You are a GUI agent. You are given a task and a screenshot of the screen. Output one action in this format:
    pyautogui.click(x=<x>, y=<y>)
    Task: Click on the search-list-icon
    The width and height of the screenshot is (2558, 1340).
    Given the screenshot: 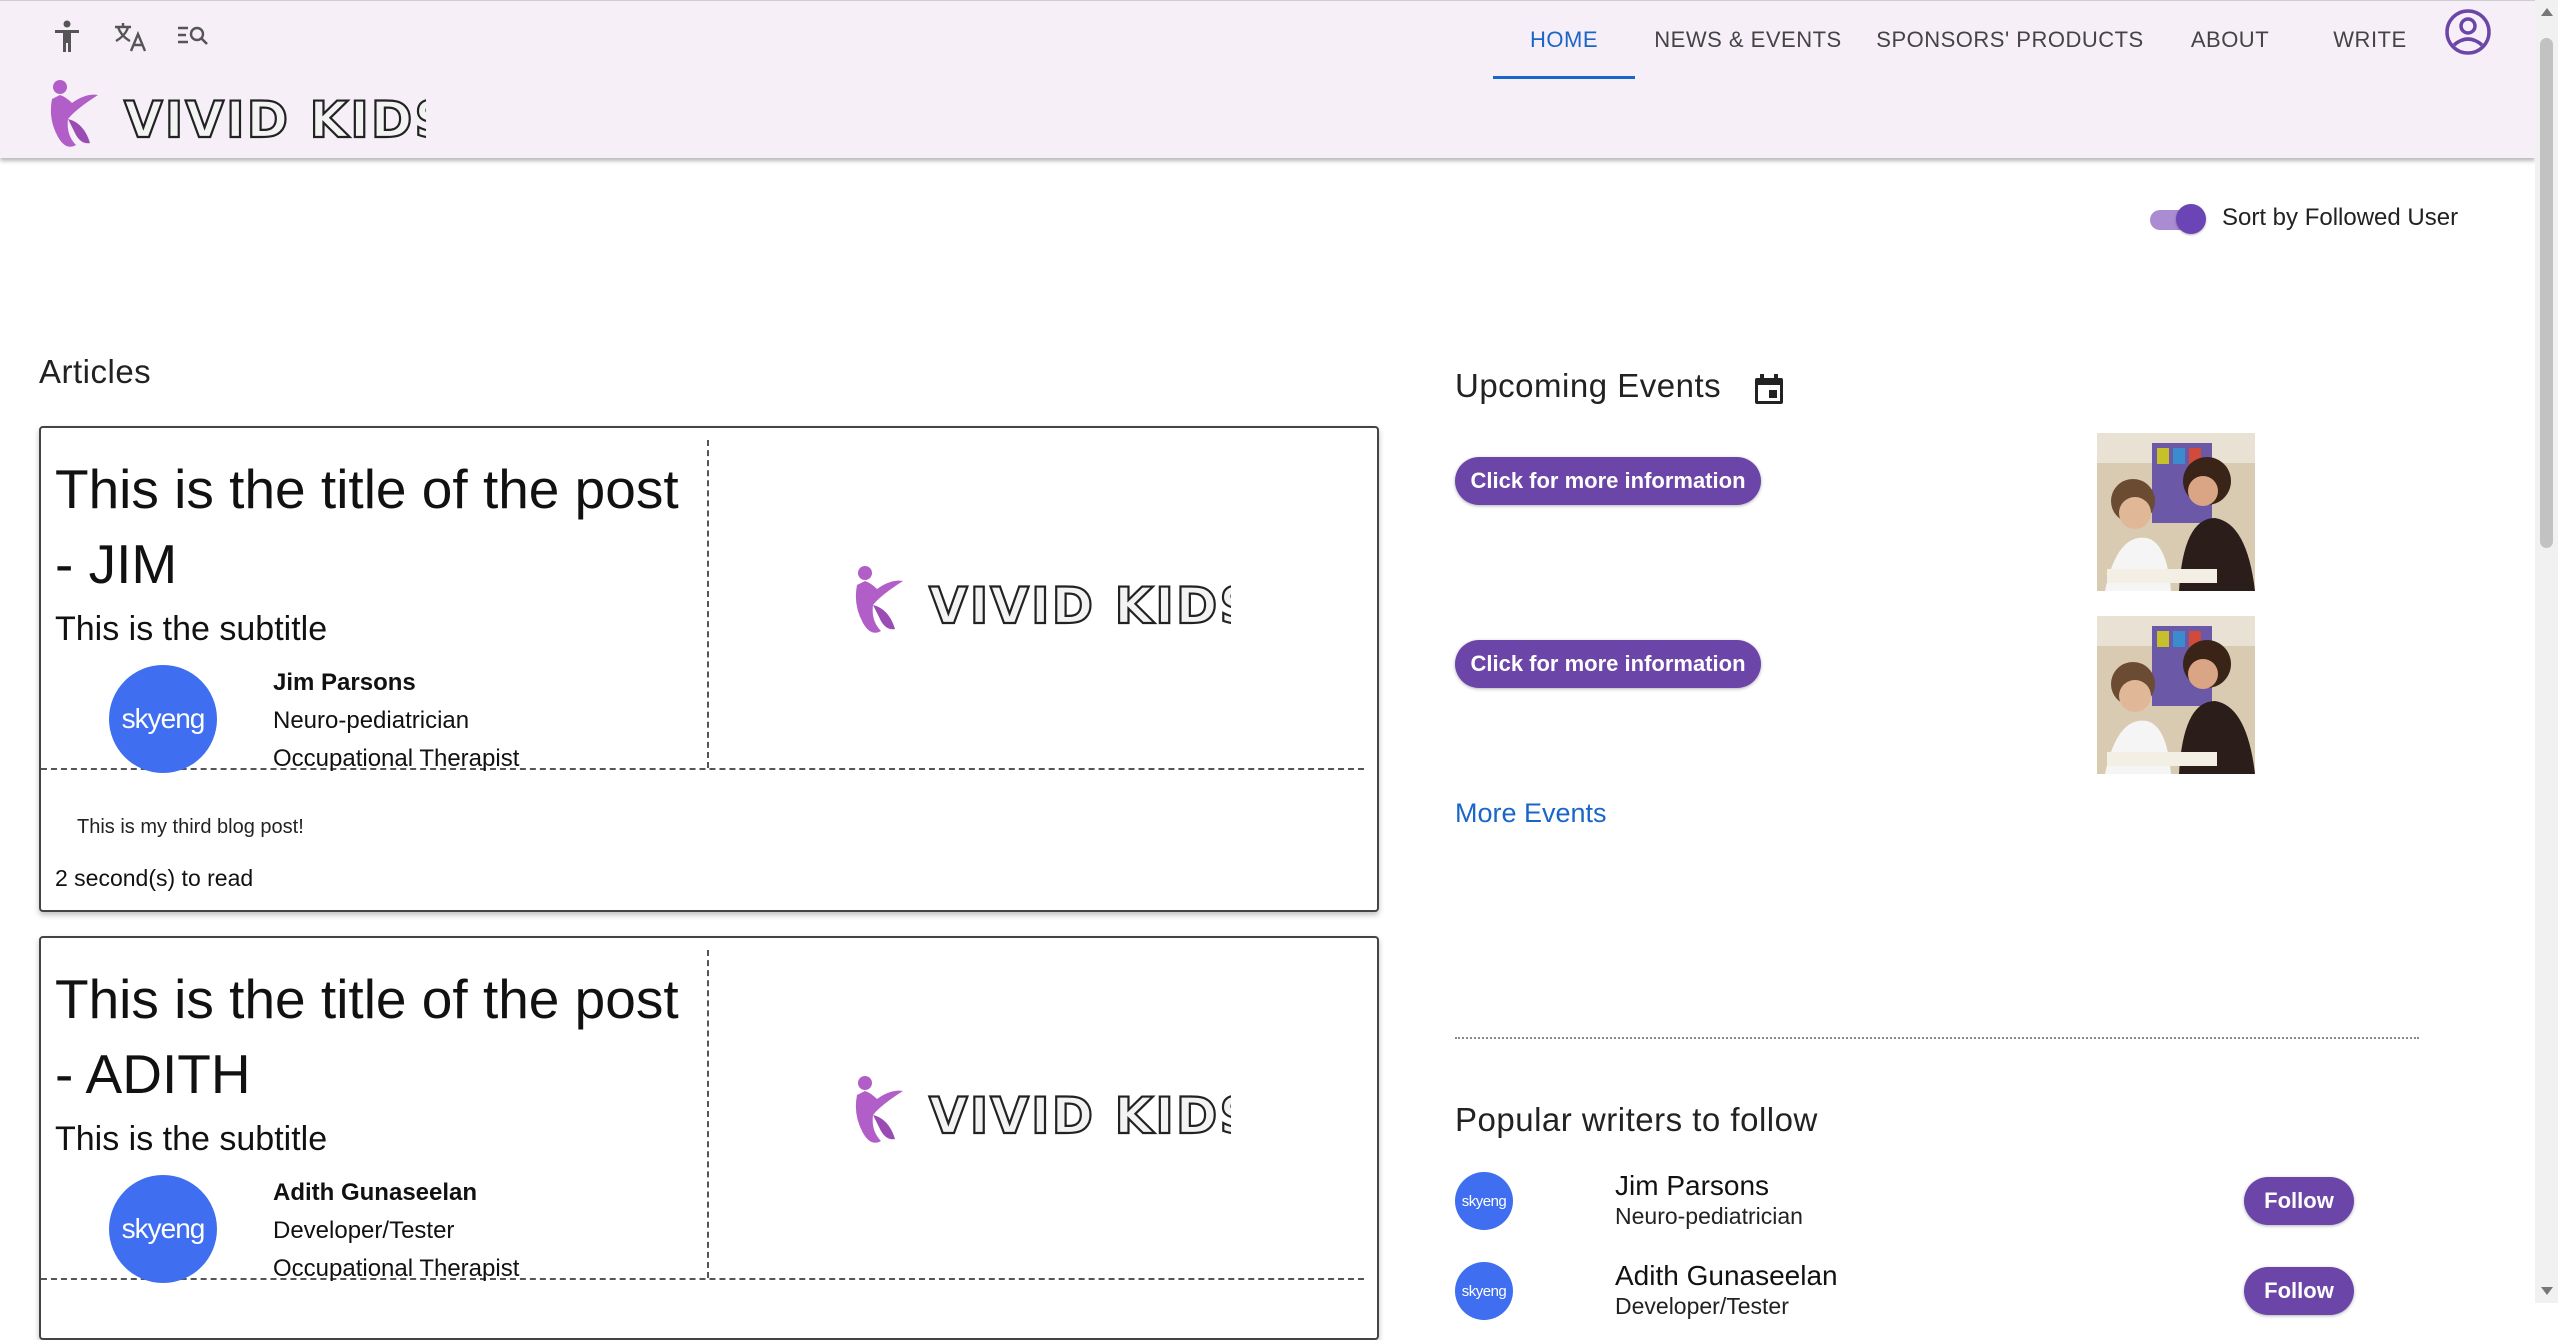 What is the action you would take?
    pyautogui.click(x=193, y=36)
    